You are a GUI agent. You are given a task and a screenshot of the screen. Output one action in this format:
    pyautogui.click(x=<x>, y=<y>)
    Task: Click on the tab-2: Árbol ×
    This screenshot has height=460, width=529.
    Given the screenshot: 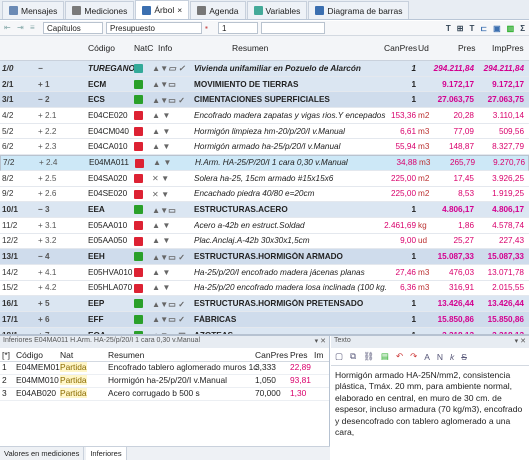 What is the action you would take?
    pyautogui.click(x=162, y=9)
    